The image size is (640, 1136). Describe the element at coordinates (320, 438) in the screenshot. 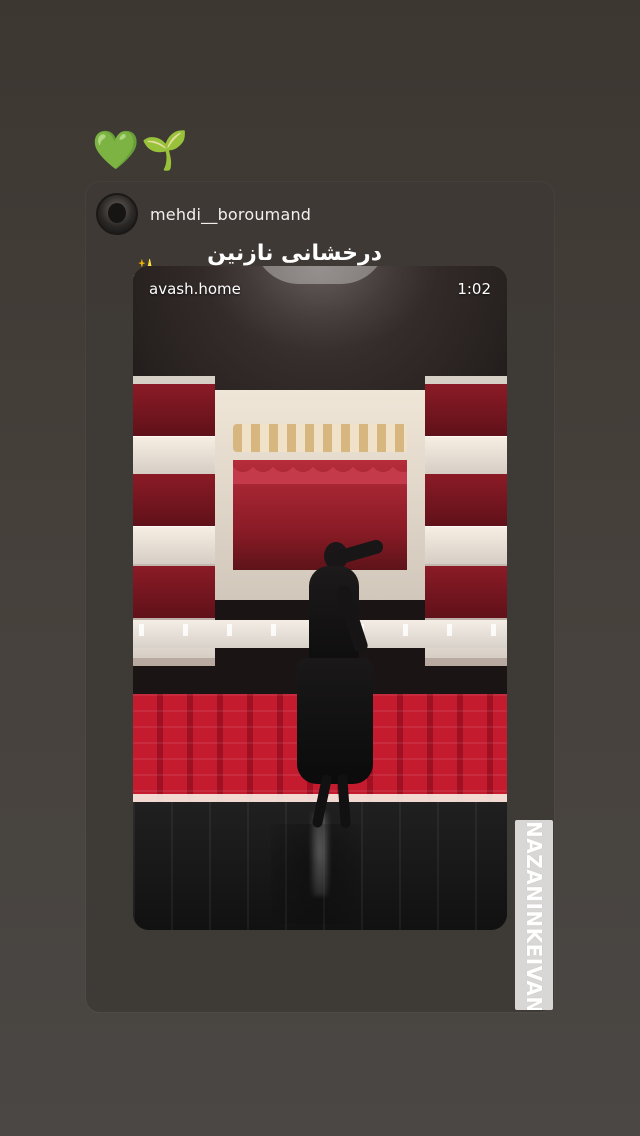

I see `arch-frieze` at that location.